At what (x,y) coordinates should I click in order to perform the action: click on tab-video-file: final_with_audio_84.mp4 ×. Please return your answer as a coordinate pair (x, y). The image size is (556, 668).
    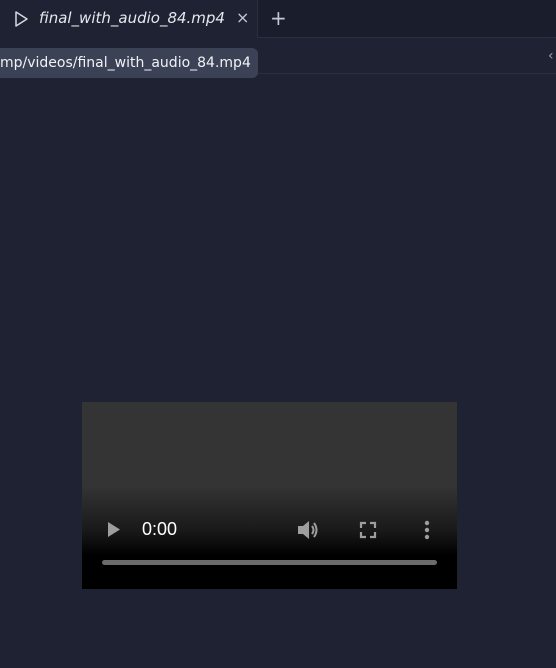
    Looking at the image, I should click on (129, 19).